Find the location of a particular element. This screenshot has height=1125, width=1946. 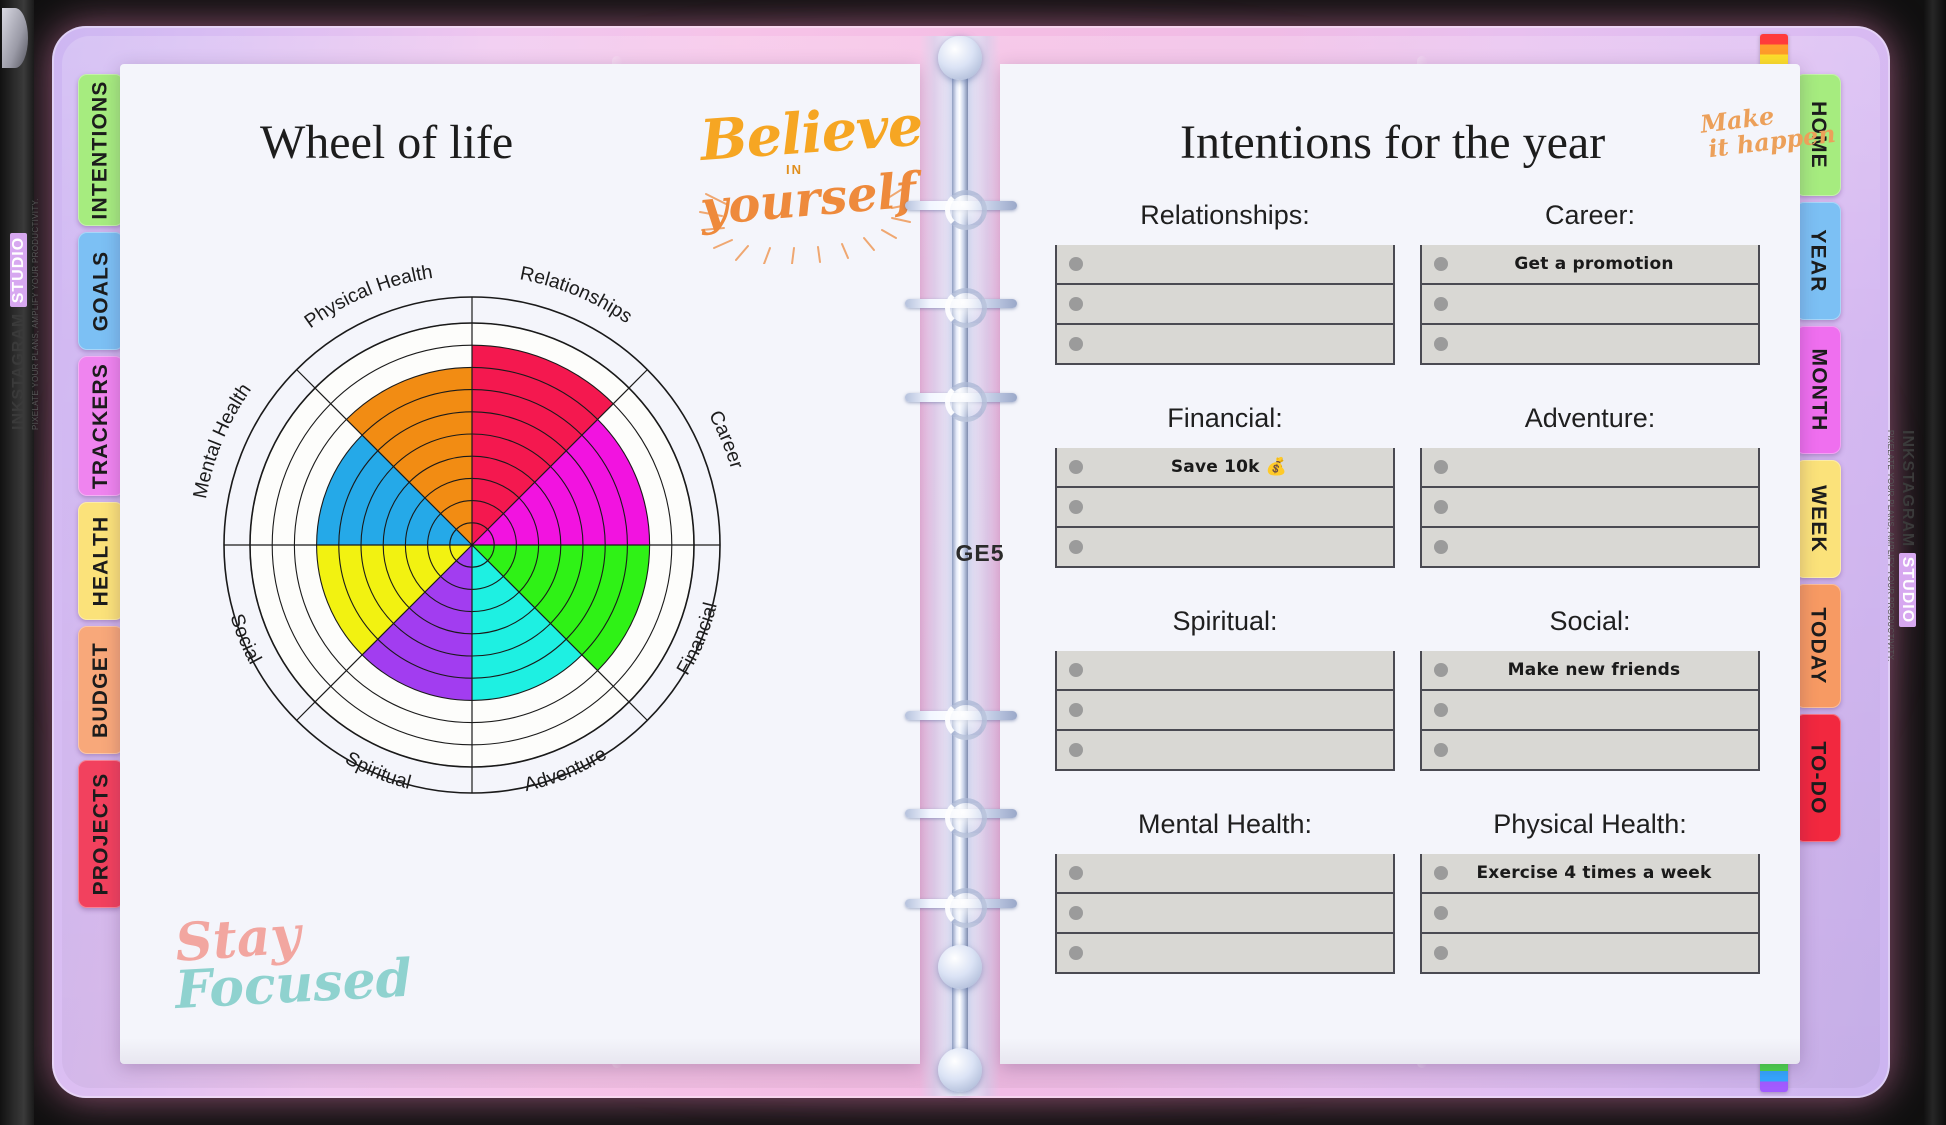

intentions-row: Make new friends is located at coordinates (1590, 671).